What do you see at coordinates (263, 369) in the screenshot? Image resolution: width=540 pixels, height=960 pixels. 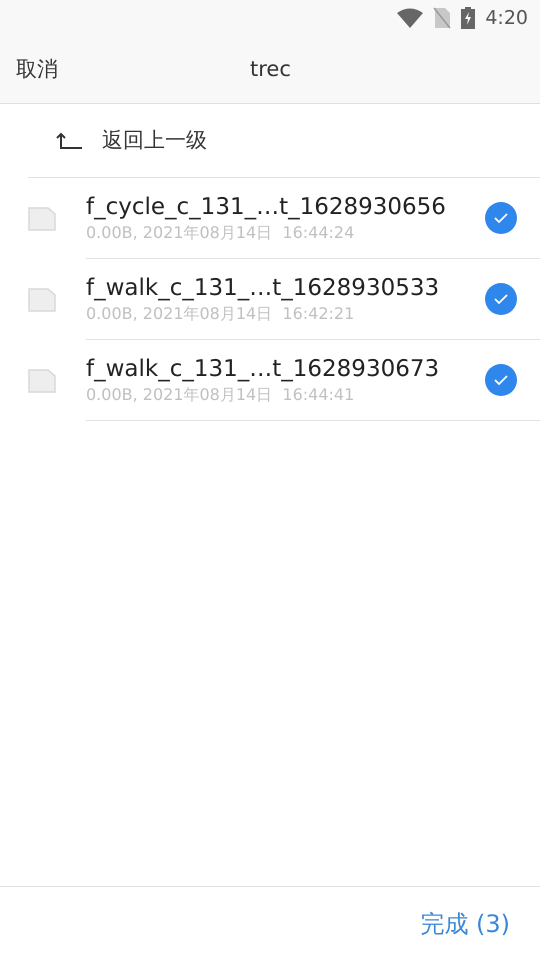 I see `file-name: f_walk_c_131_…t_1628930673` at bounding box center [263, 369].